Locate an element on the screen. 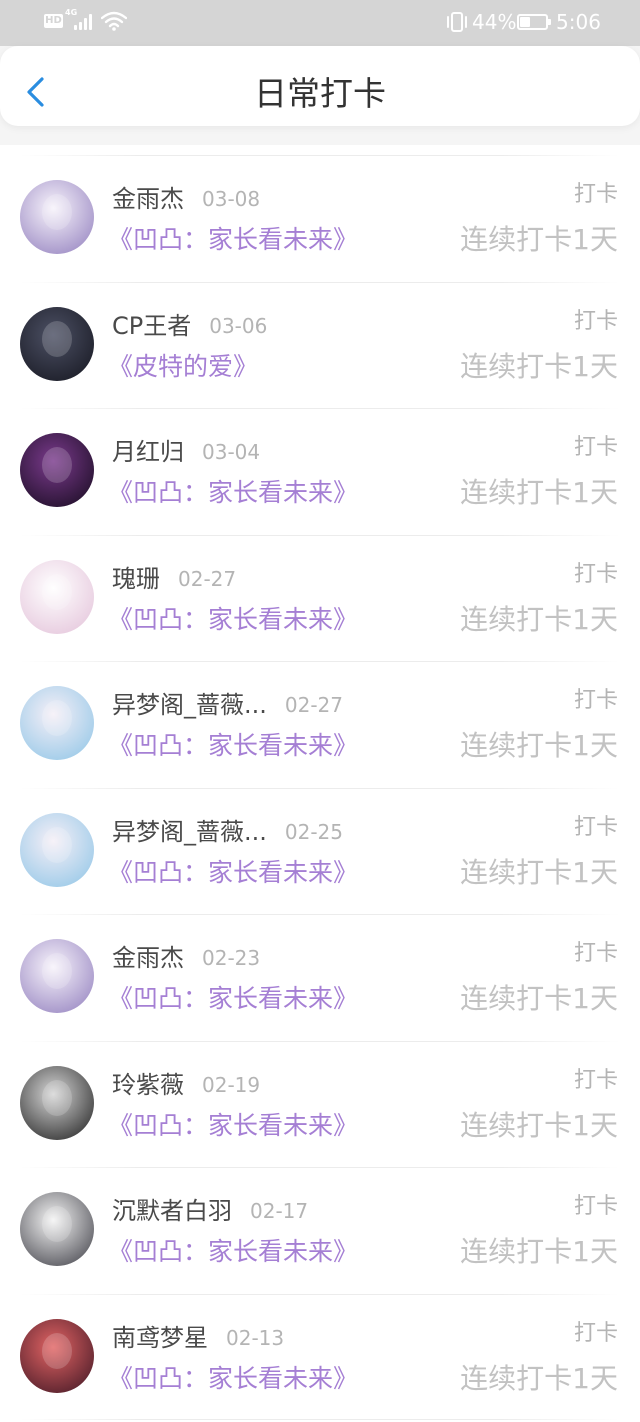 The image size is (640, 1422). item-header-row: 异梦阁_蔷薇... 02-27 is located at coordinates (227, 705).